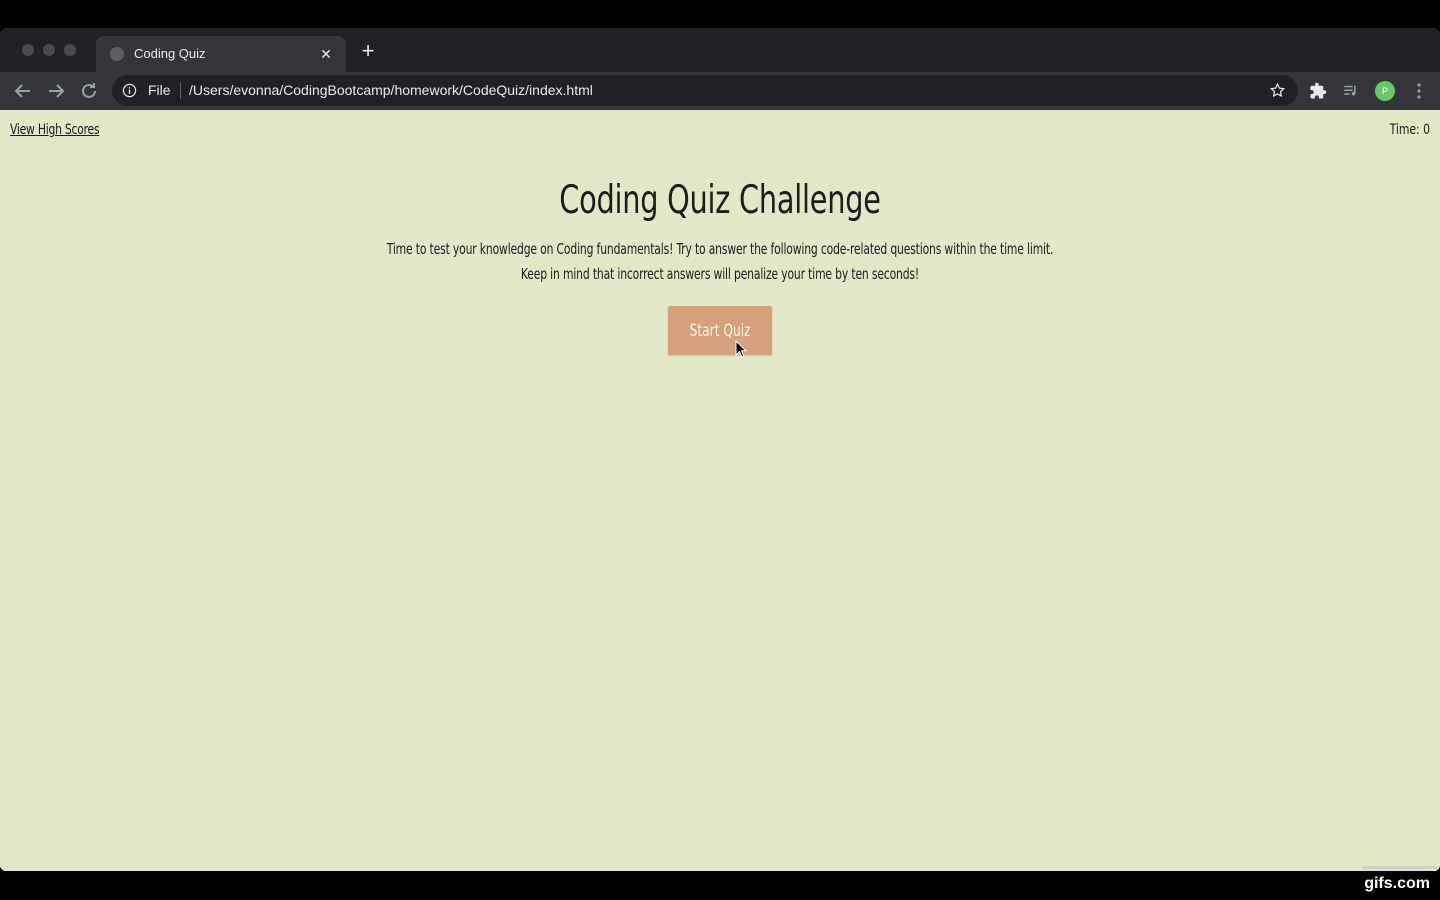 The image size is (1440, 900). I want to click on watermark: gifs.com, so click(1397, 883).